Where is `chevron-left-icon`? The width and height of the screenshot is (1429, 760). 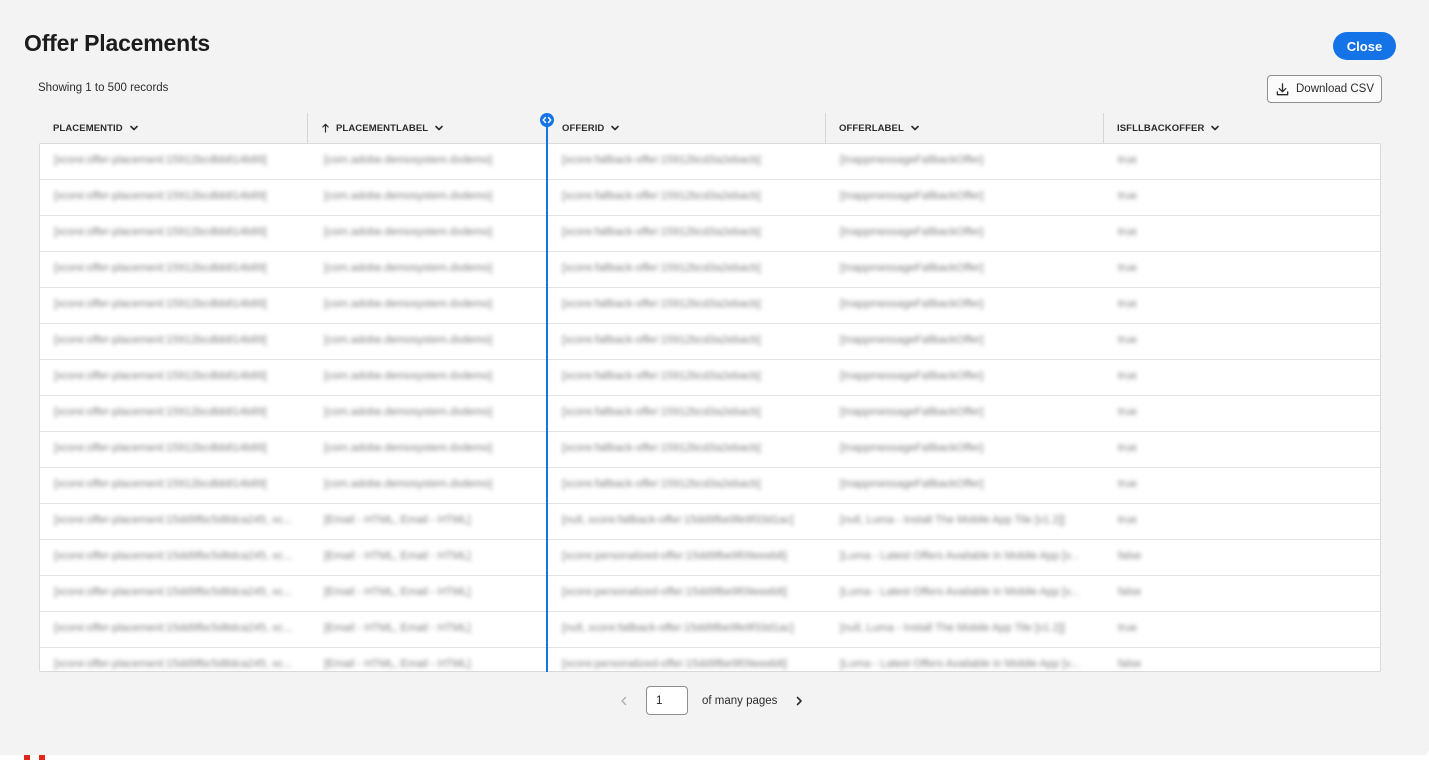 chevron-left-icon is located at coordinates (624, 700).